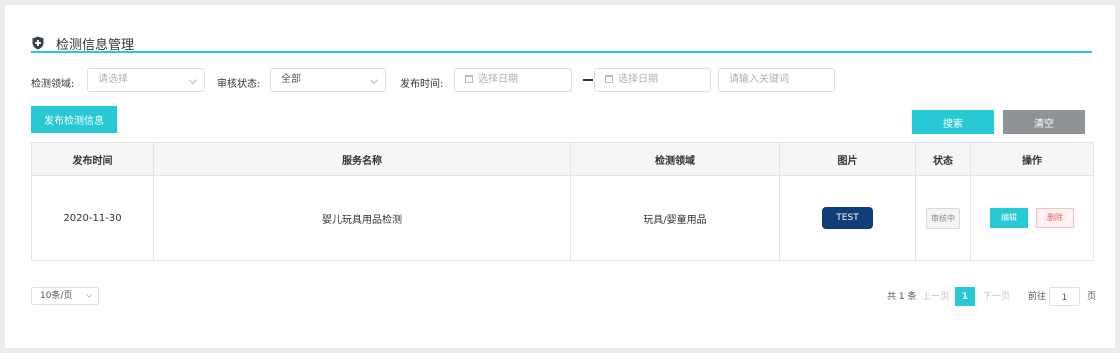 The height and width of the screenshot is (353, 1120). Describe the element at coordinates (847, 159) in the screenshot. I see `column-header-image: 图片` at that location.